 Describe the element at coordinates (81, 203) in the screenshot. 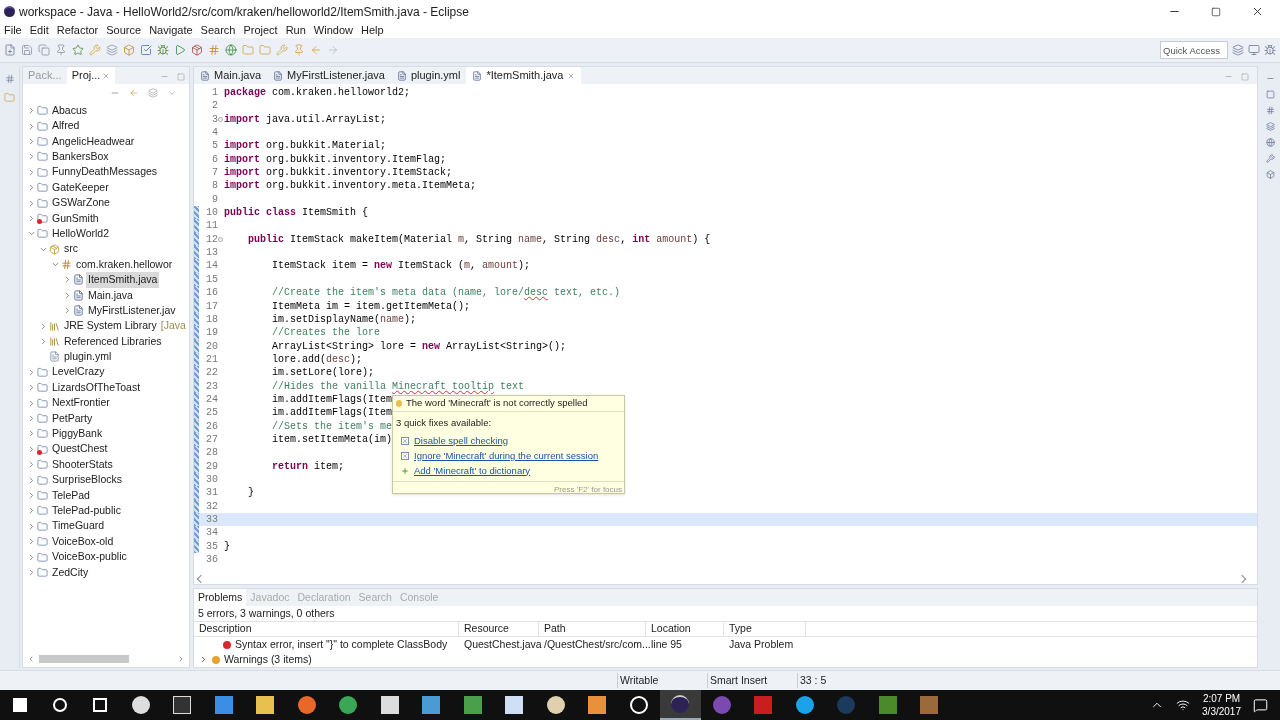

I see `tree-item: GSWarZone` at that location.